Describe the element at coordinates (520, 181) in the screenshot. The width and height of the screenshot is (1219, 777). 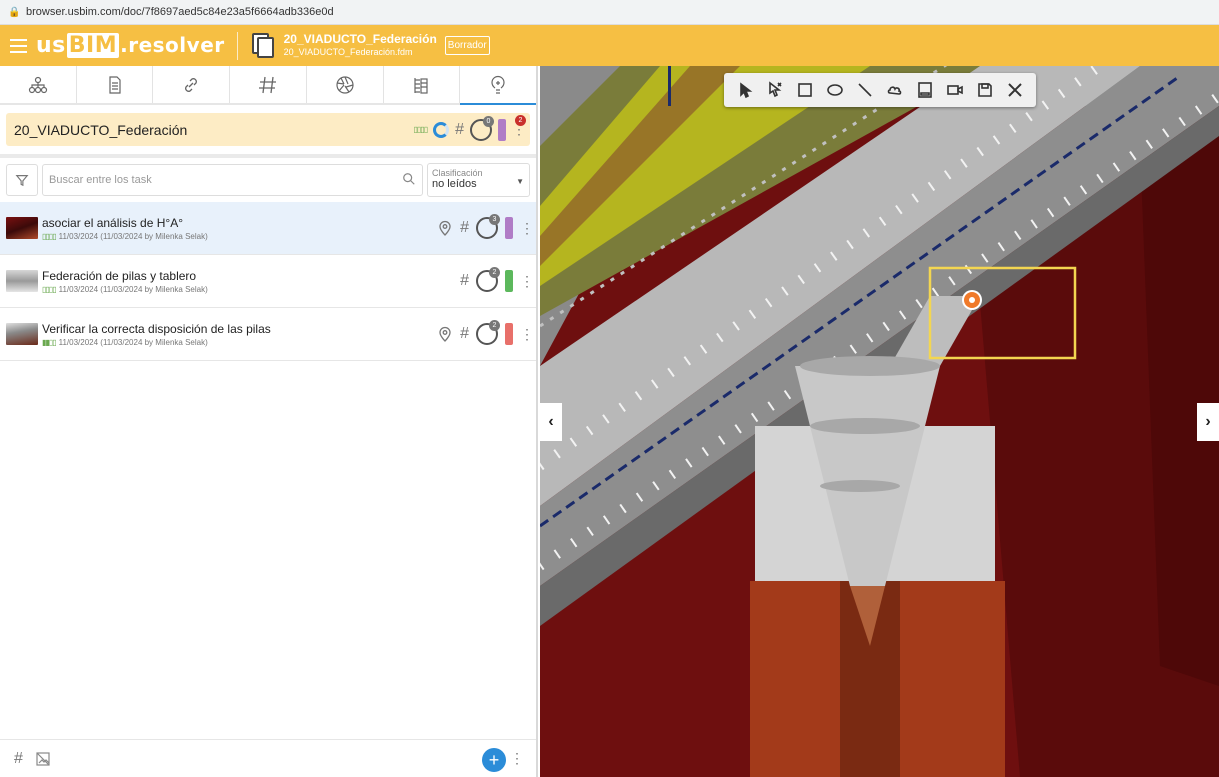
I see `chevron-down-icon: ▼` at that location.